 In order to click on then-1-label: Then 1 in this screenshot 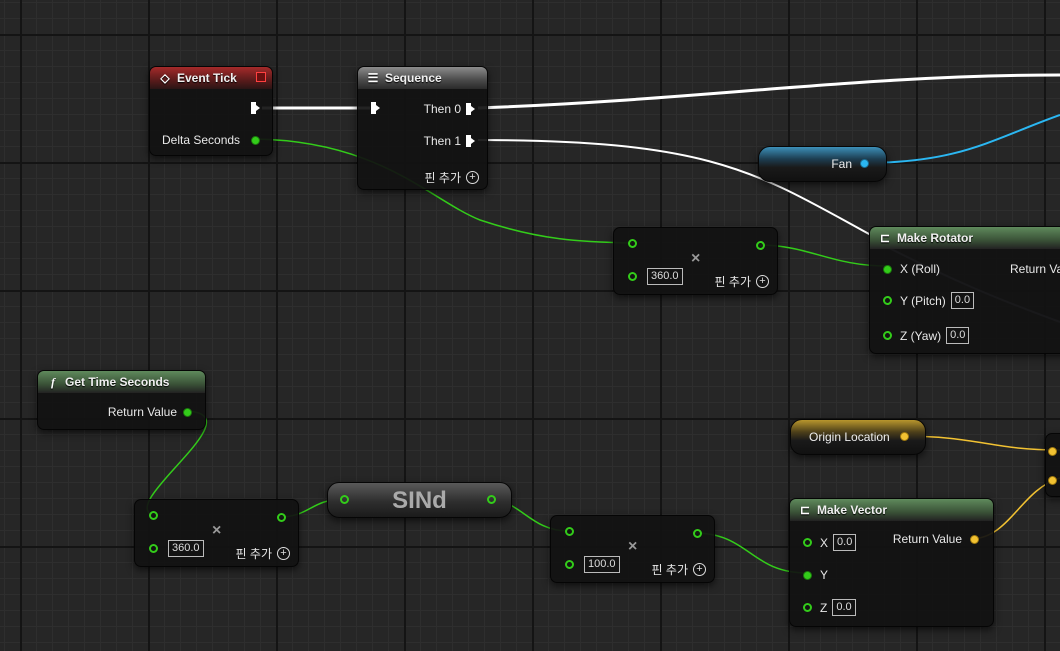, I will do `click(442, 141)`.